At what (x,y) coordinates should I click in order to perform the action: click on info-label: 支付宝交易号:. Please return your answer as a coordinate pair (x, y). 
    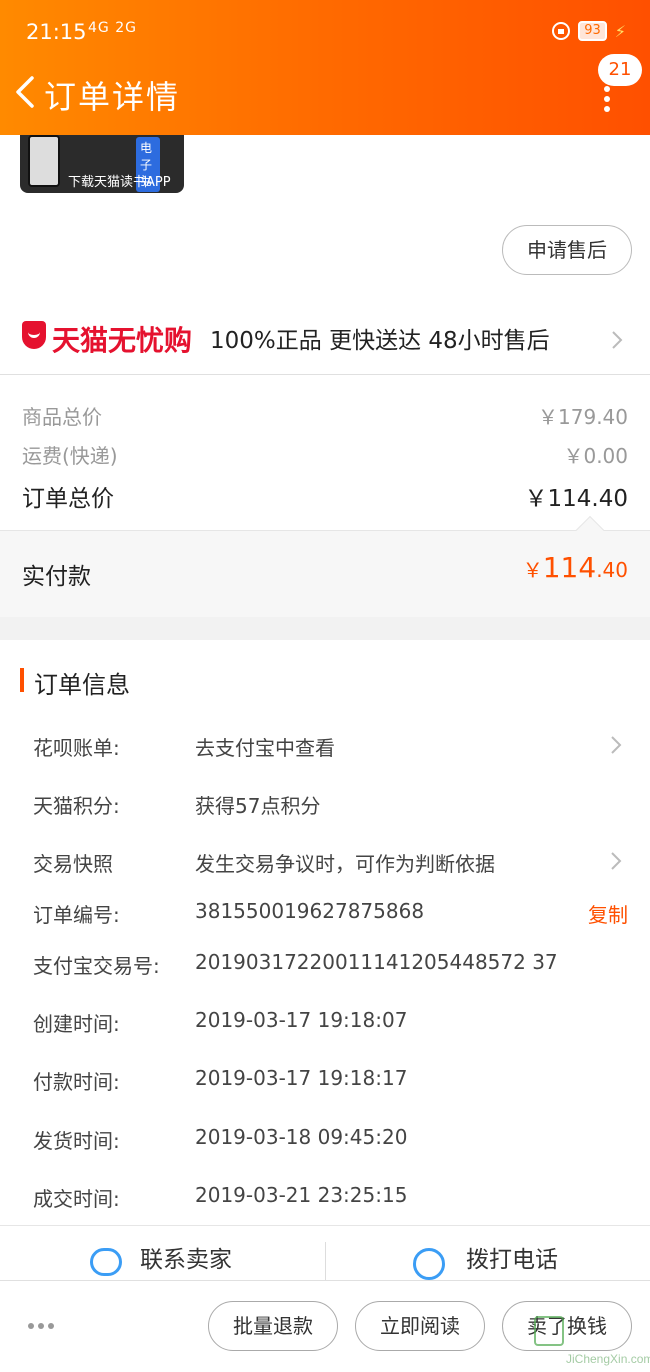
    Looking at the image, I should click on (96, 966).